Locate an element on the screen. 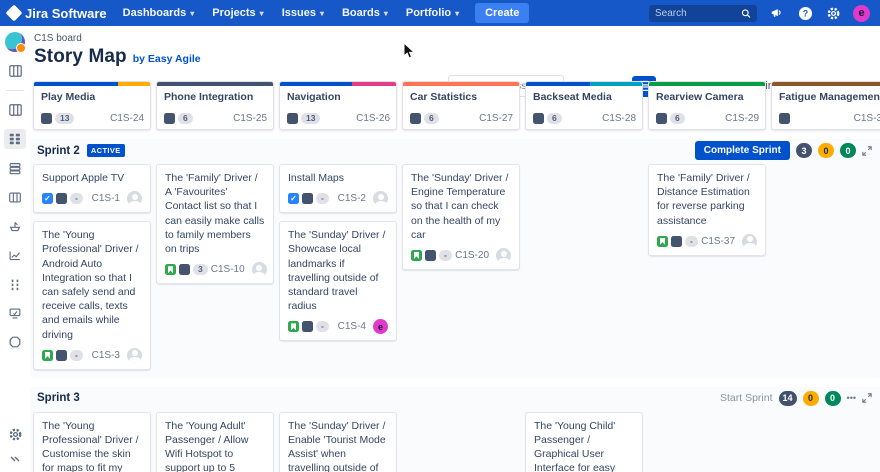  structure-icon is located at coordinates (15, 284).